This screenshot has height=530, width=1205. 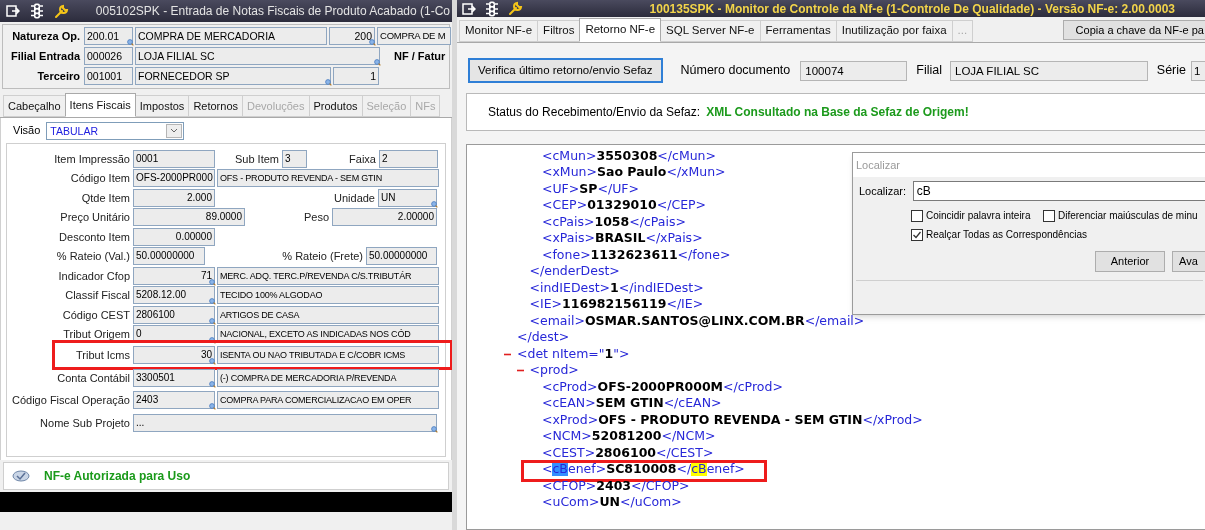 What do you see at coordinates (614, 221) in the screenshot?
I see `xml-line: <cPais>1058</cPais>` at bounding box center [614, 221].